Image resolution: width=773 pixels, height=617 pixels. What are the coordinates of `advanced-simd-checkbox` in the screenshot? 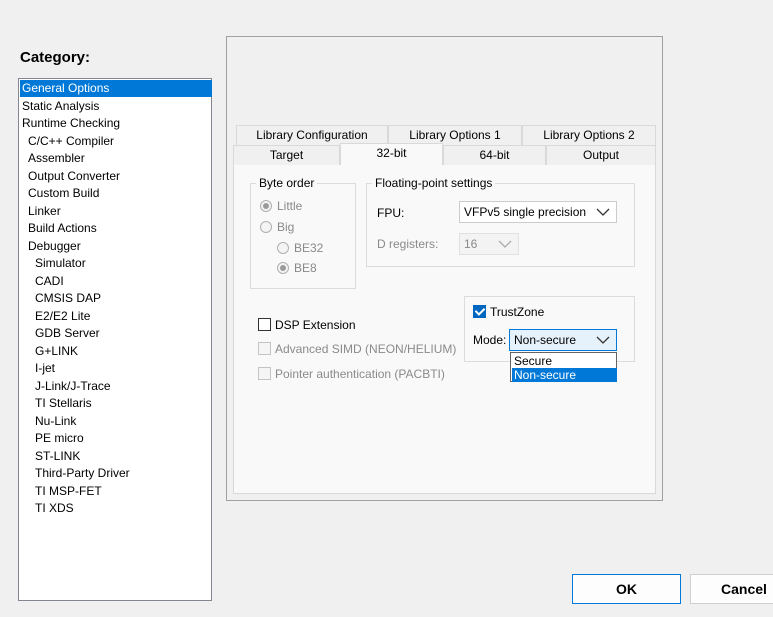 It's located at (264, 348).